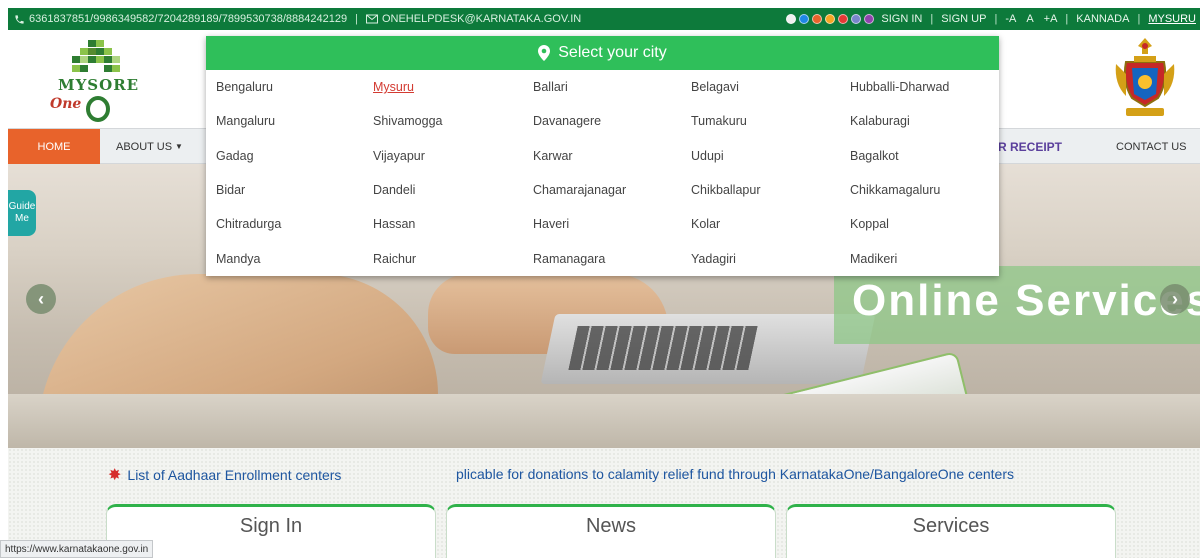 This screenshot has width=1200, height=558. I want to click on theme-lavender-button, so click(856, 19).